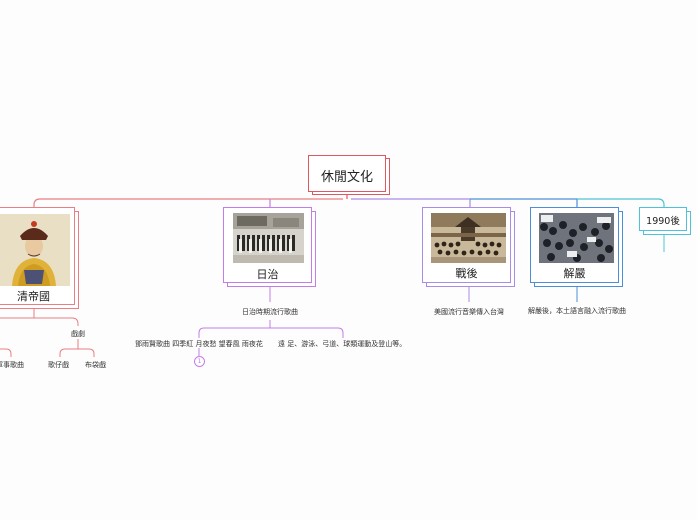  I want to click on qing-gezai-label: 歌仔戲, so click(58, 365).